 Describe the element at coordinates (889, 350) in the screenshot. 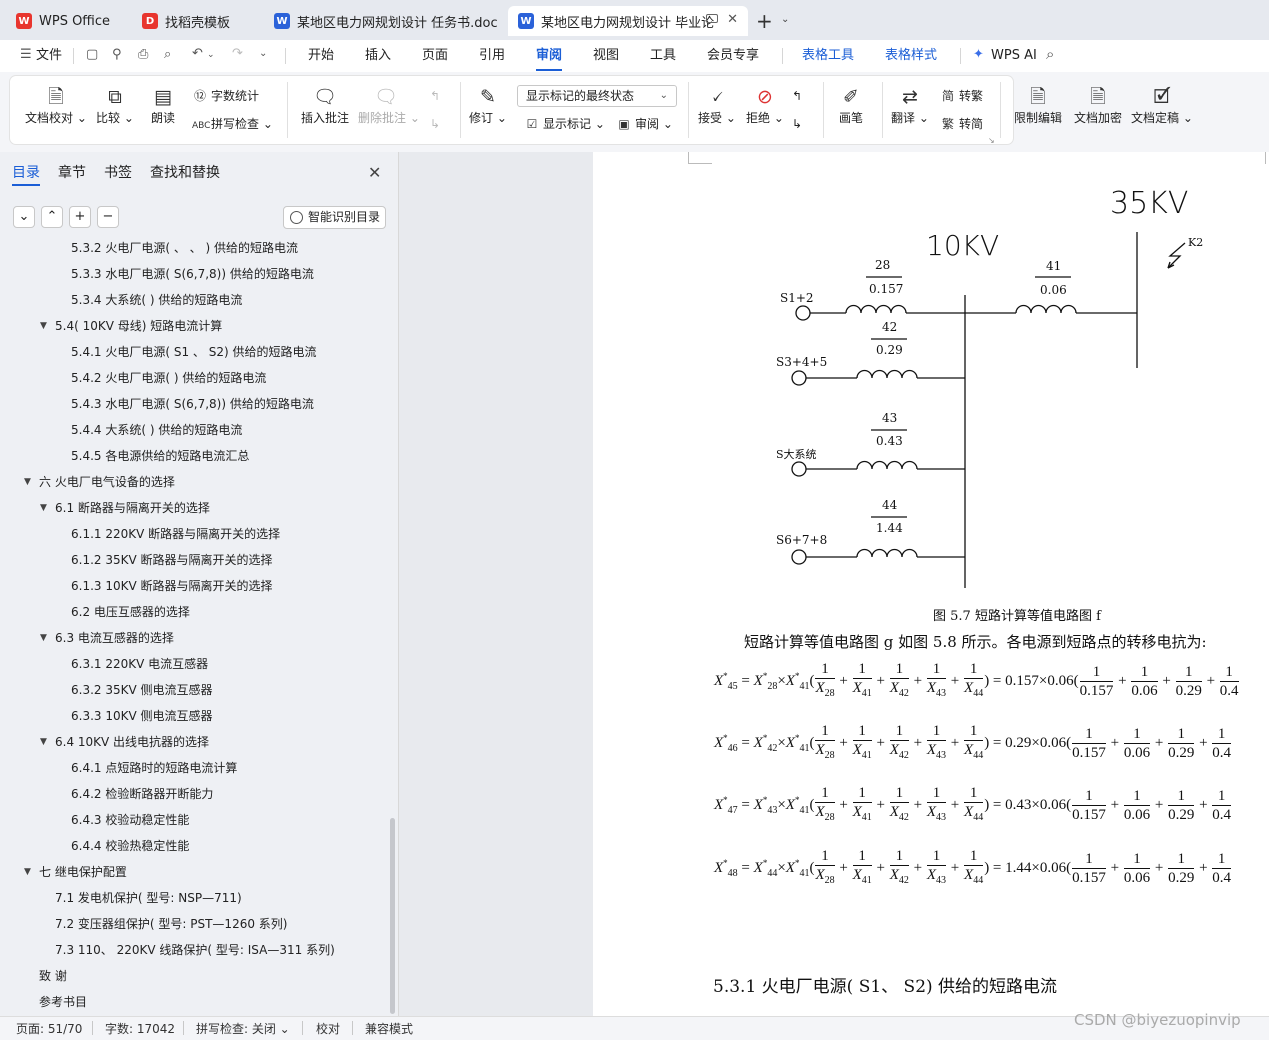

I see `branch-value: 0.29` at that location.